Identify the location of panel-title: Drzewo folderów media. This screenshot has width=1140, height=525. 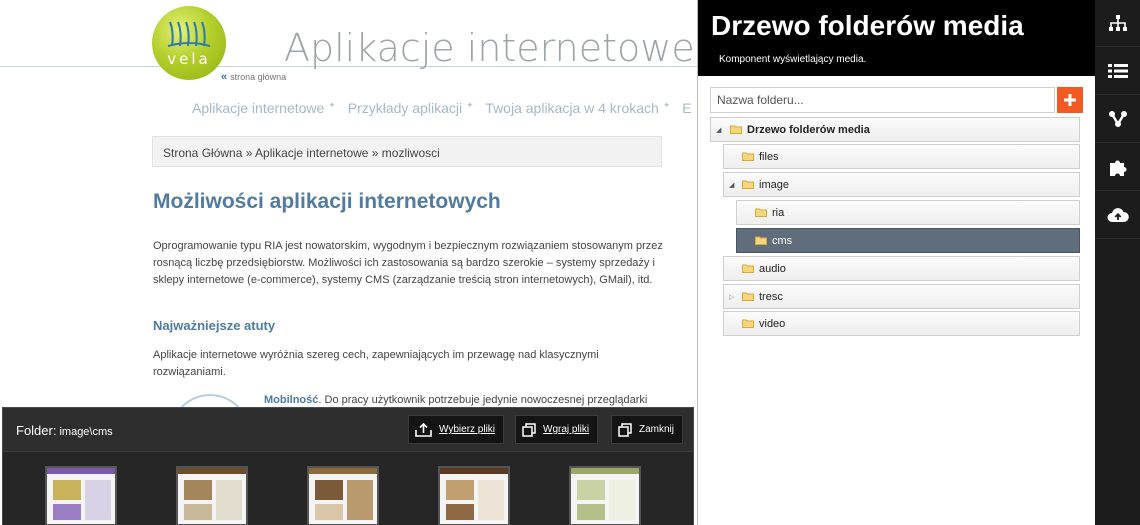
(867, 25).